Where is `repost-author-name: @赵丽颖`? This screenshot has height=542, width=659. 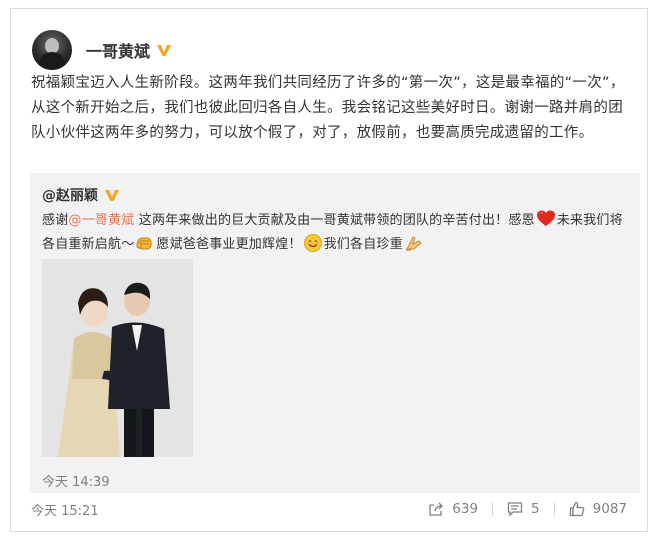
repost-author-name: @赵丽颖 is located at coordinates (70, 195).